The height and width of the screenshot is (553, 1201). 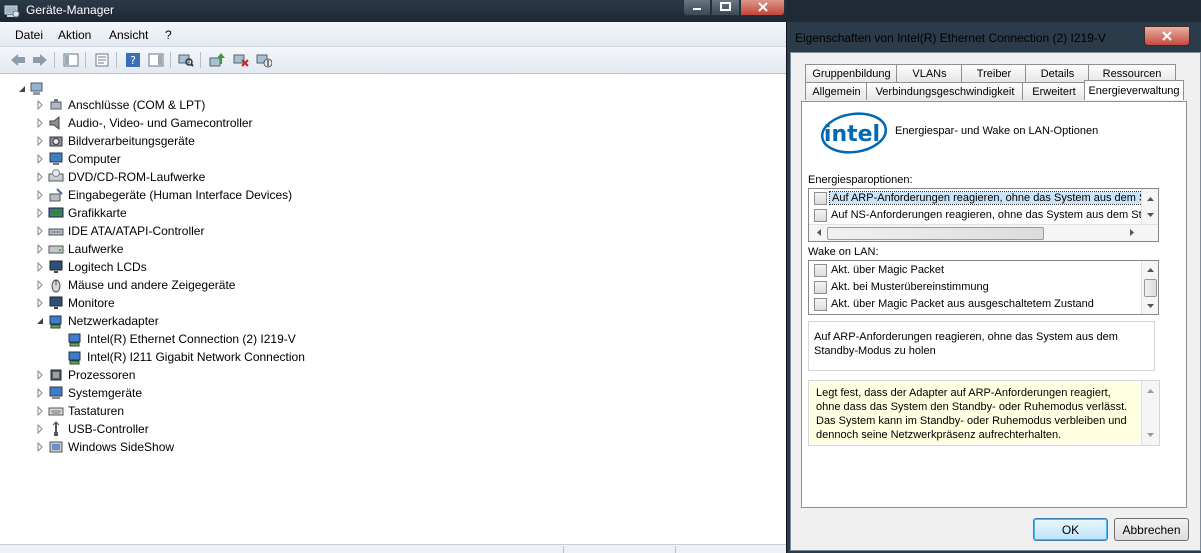 I want to click on tree-node: Prozessoren, so click(x=216, y=375).